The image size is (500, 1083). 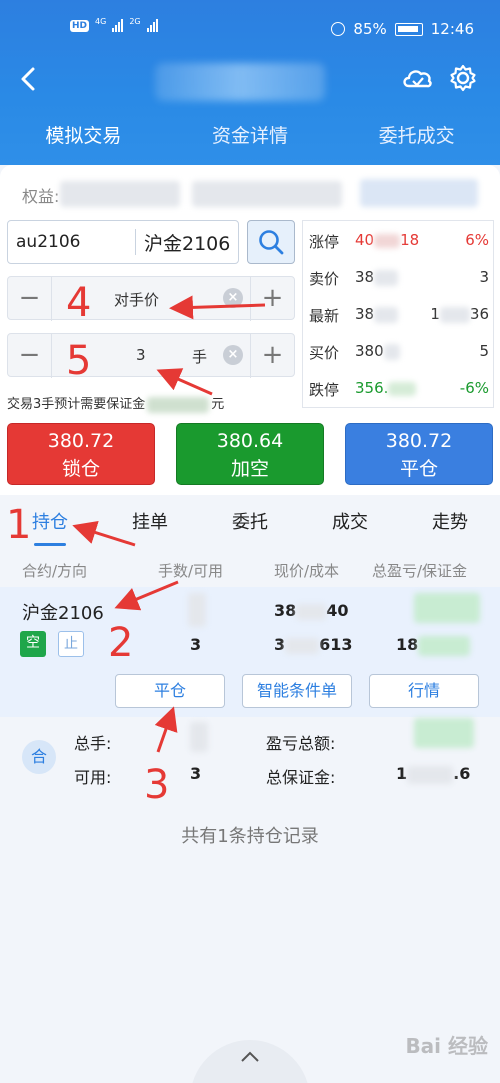 What do you see at coordinates (250, 1056) in the screenshot?
I see `chevron-up-icon` at bounding box center [250, 1056].